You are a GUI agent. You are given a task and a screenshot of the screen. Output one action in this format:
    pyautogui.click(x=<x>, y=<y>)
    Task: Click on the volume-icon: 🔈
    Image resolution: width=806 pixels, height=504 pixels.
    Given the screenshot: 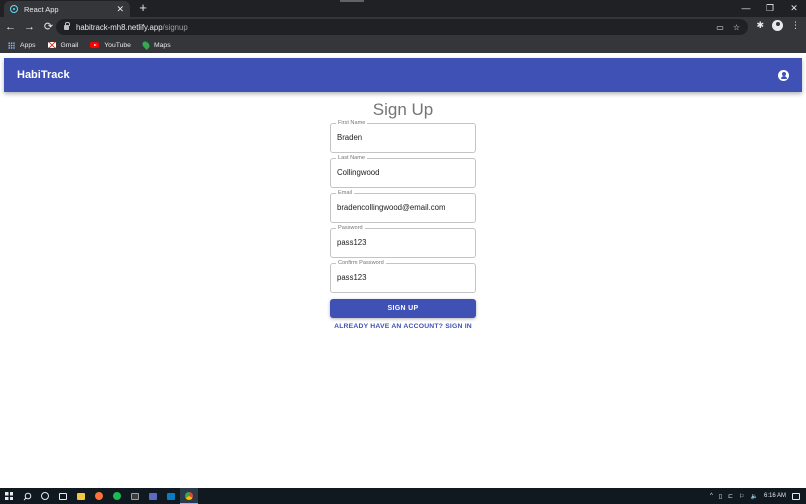 What is the action you would take?
    pyautogui.click(x=754, y=496)
    